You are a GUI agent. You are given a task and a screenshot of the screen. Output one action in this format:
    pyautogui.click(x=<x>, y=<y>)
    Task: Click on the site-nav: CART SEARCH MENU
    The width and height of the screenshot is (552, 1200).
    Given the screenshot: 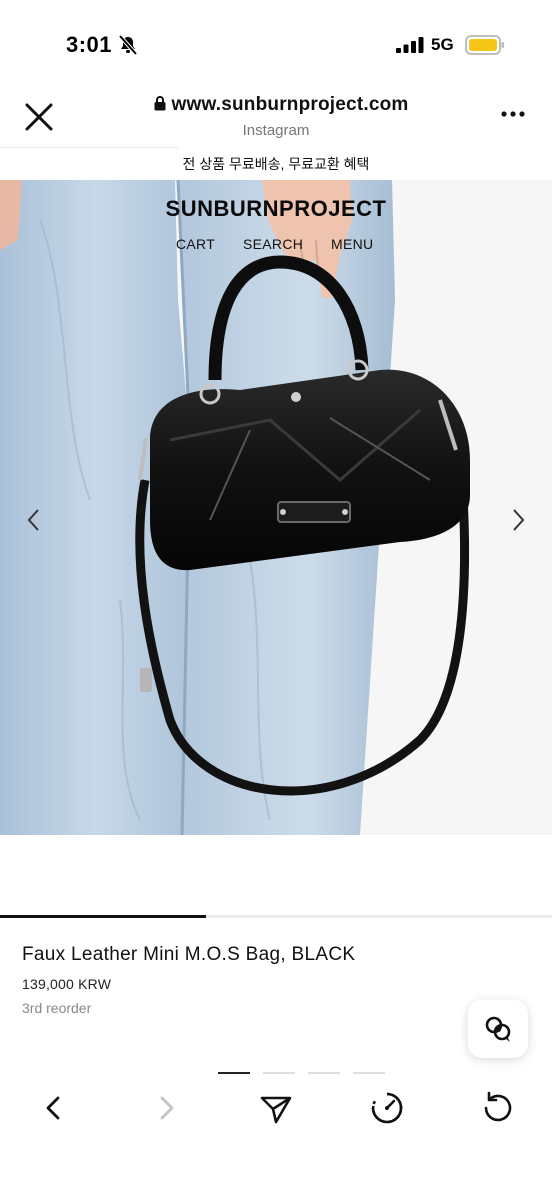 What is the action you would take?
    pyautogui.click(x=276, y=247)
    